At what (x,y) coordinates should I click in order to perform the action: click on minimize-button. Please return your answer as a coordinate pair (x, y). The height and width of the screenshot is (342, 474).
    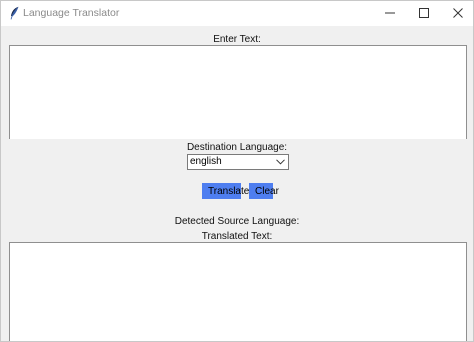
    Looking at the image, I should click on (390, 13).